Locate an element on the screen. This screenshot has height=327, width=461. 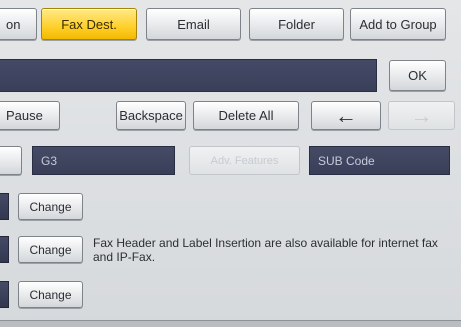
change-button-3: Change is located at coordinates (50, 294).